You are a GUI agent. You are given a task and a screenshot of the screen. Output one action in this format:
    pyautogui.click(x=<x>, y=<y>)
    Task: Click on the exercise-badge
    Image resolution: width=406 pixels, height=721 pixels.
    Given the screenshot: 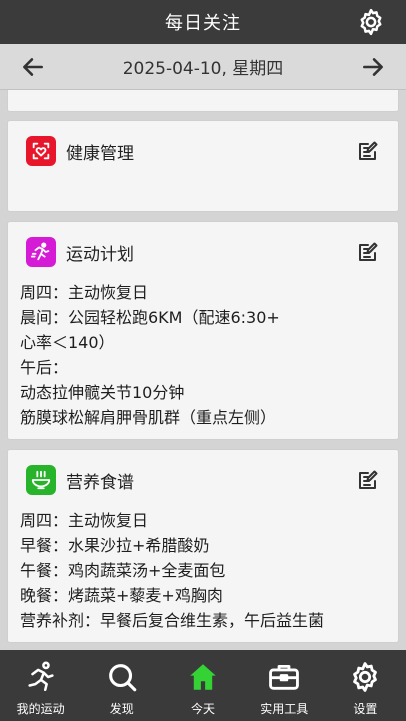 What is the action you would take?
    pyautogui.click(x=41, y=252)
    